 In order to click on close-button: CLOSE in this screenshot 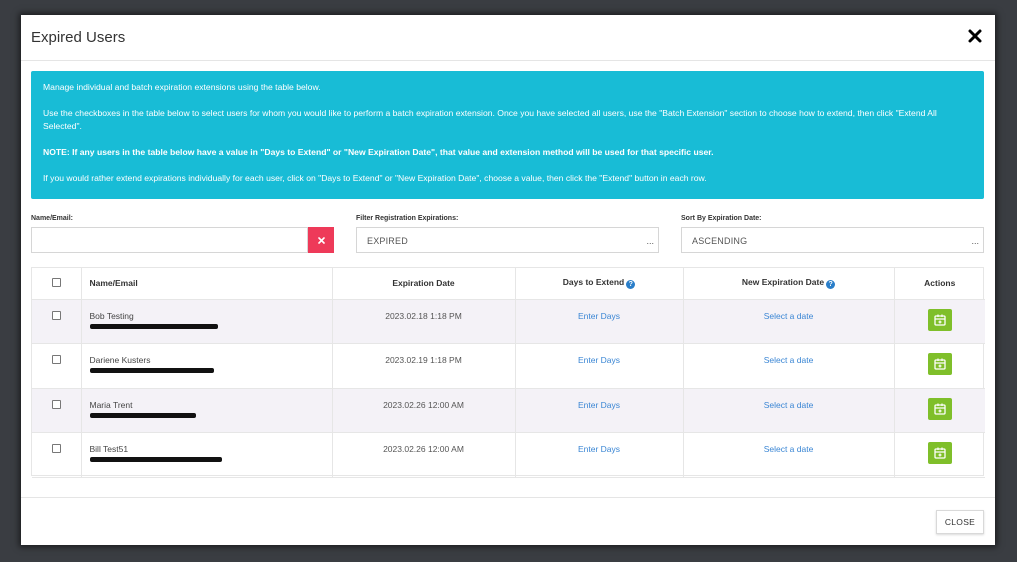, I will do `click(960, 522)`.